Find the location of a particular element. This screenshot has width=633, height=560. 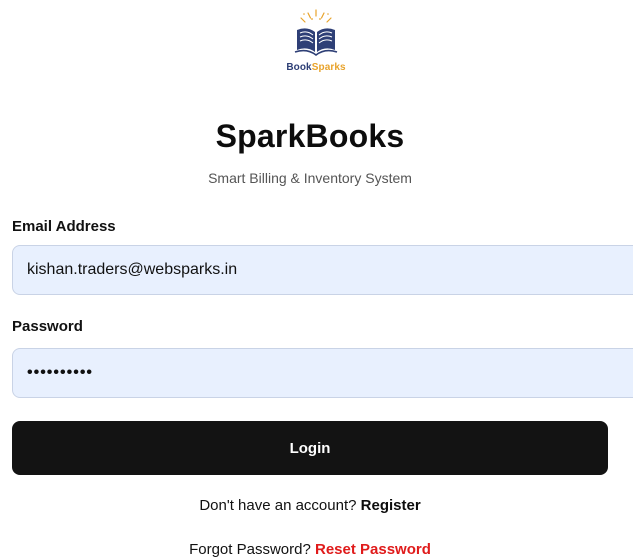

app-title: SparkBooks is located at coordinates (310, 136).